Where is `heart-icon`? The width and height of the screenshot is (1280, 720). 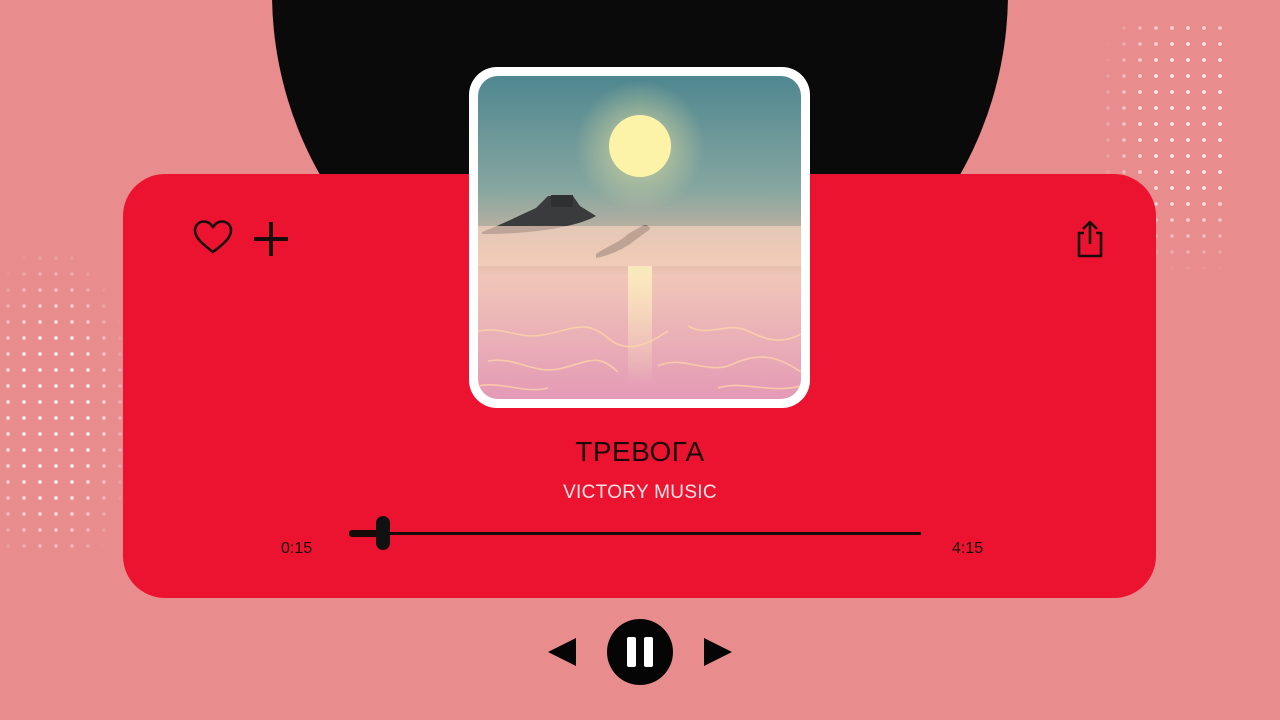 heart-icon is located at coordinates (213, 238).